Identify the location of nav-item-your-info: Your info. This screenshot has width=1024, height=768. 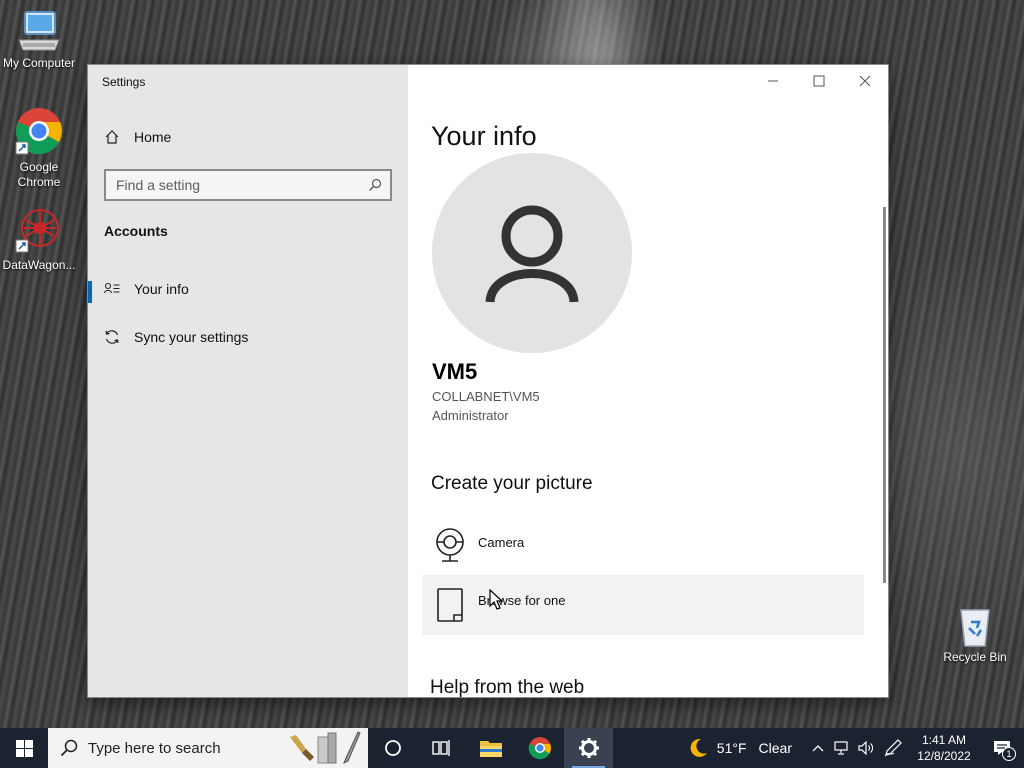
(248, 289).